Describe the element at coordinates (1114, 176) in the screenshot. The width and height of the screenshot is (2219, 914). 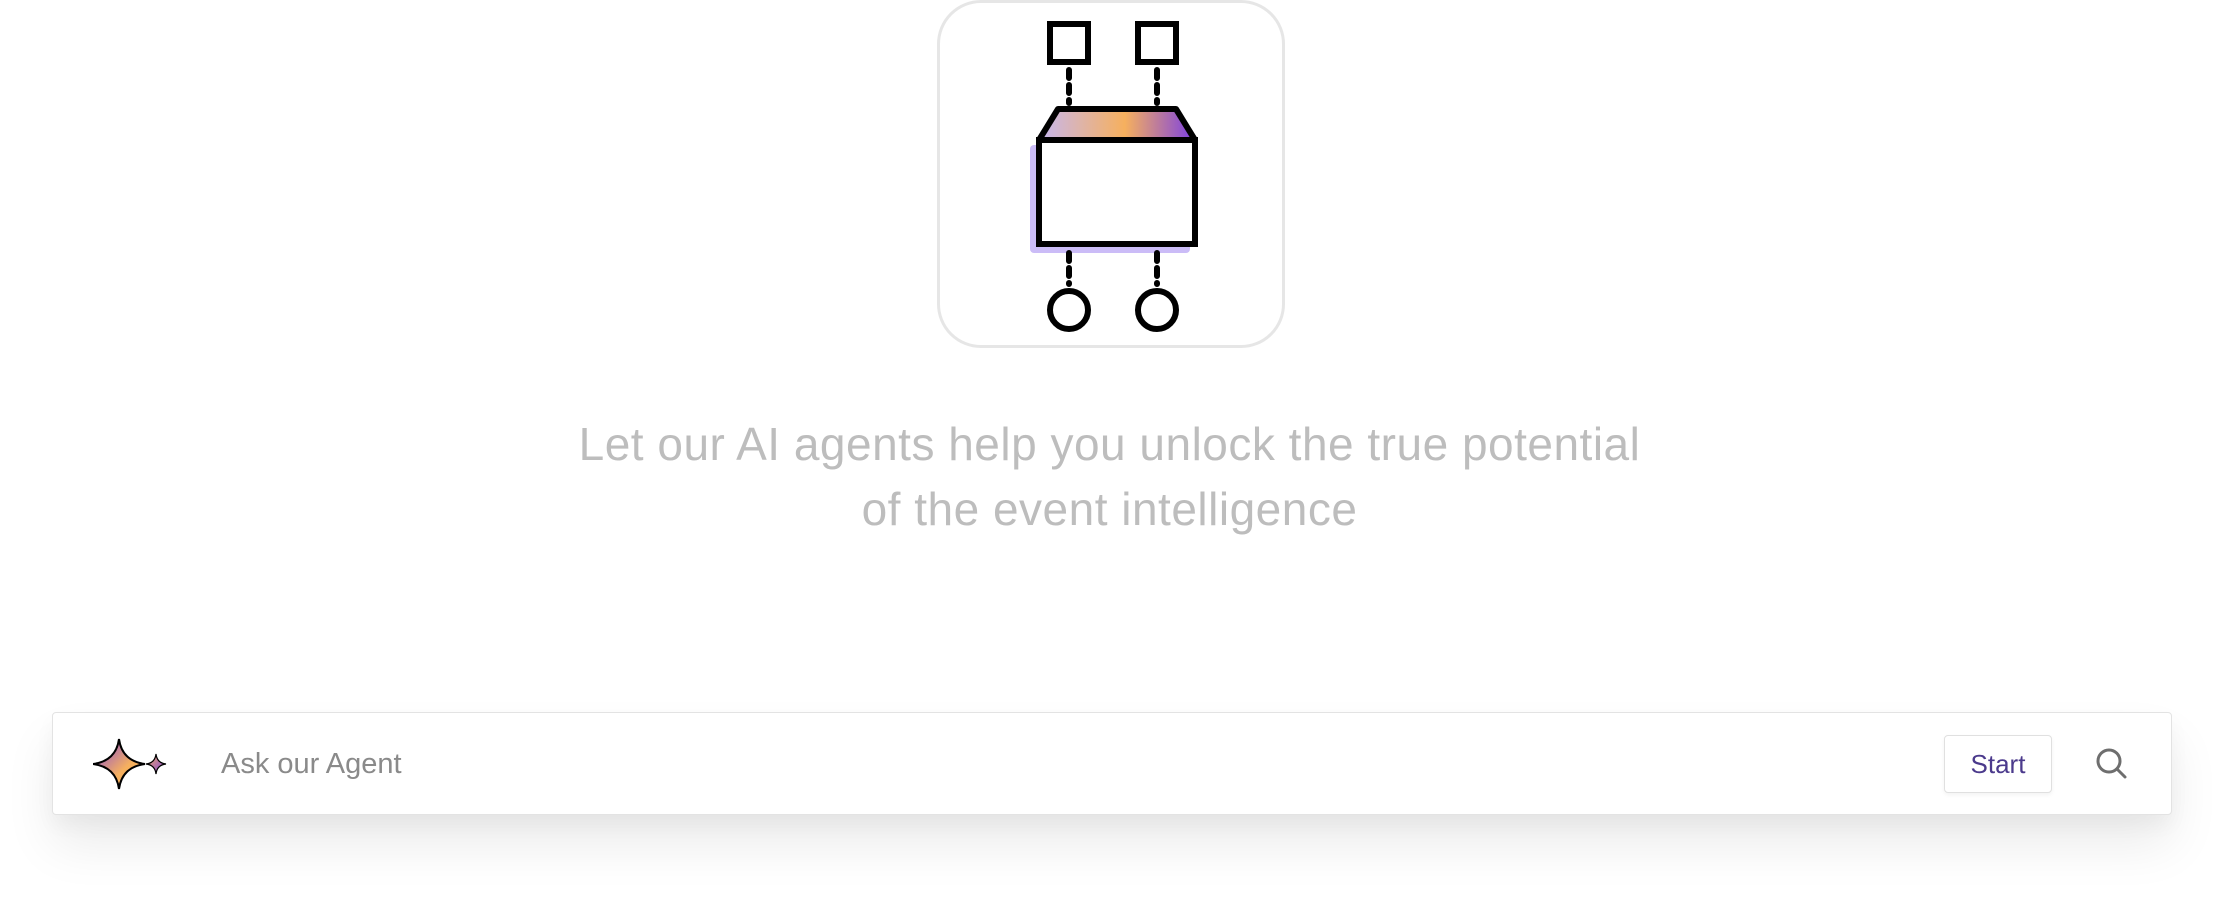
I see `agent-circuit-box-icon` at that location.